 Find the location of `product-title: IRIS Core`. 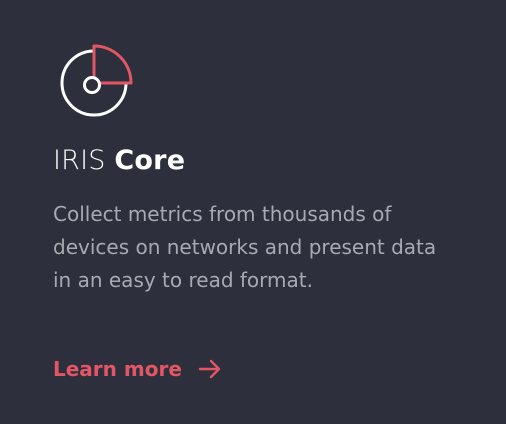

product-title: IRIS Core is located at coordinates (119, 161).